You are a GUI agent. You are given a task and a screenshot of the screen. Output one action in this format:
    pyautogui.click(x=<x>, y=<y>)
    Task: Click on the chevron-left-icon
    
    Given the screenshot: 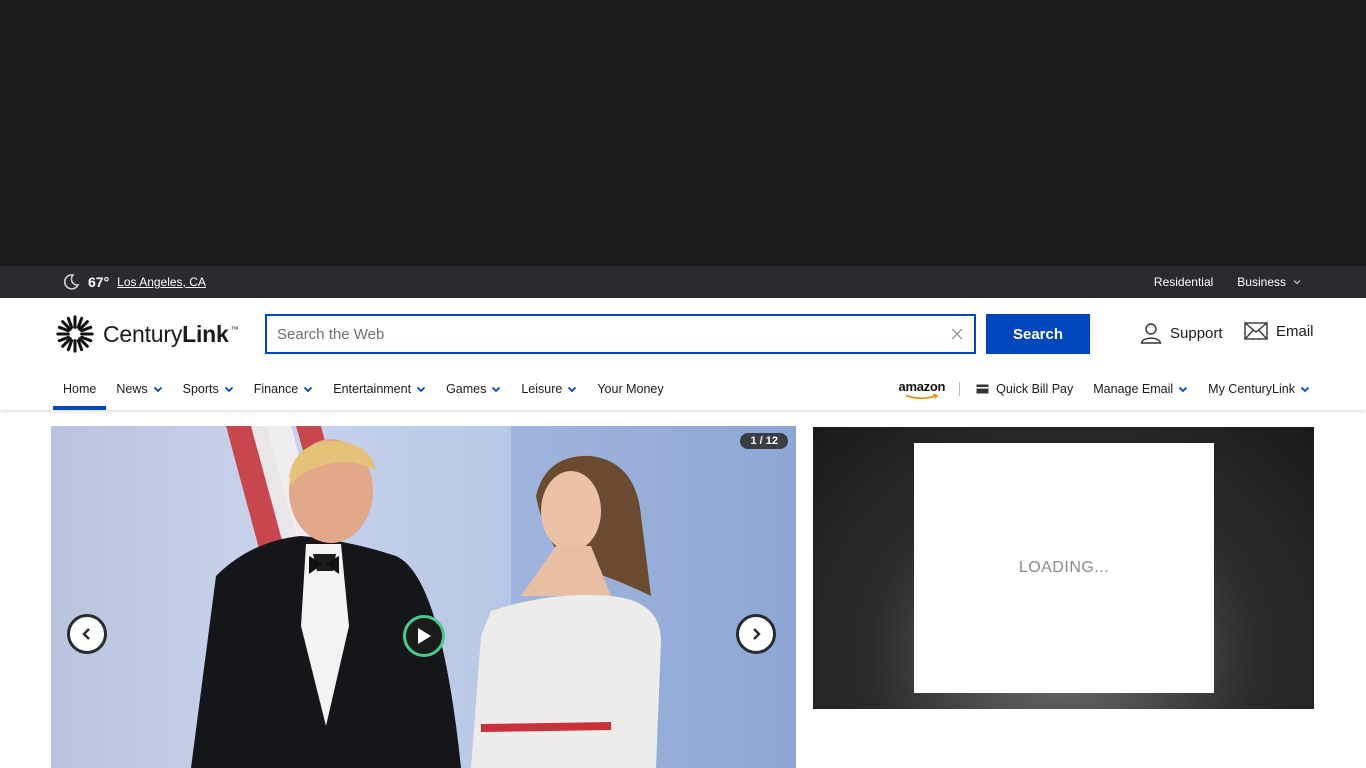 What is the action you would take?
    pyautogui.click(x=86, y=634)
    